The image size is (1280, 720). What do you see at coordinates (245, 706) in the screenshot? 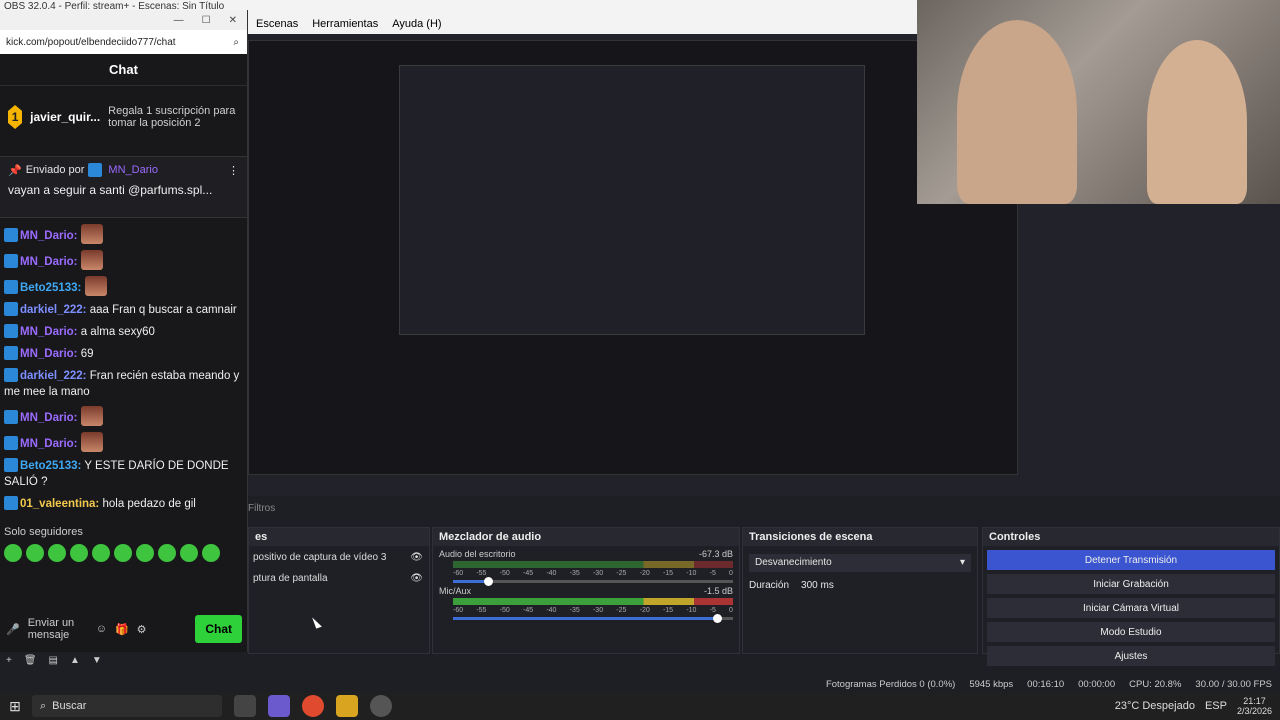
I see `task-view-icon` at bounding box center [245, 706].